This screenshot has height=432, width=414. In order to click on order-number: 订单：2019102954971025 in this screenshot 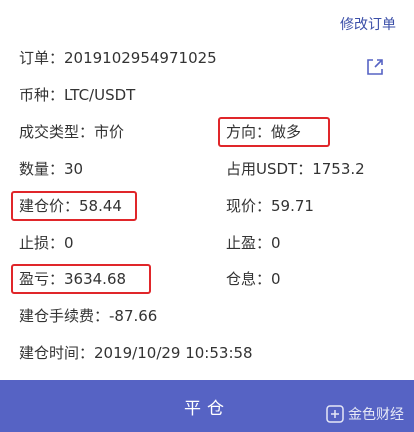, I will do `click(118, 58)`.